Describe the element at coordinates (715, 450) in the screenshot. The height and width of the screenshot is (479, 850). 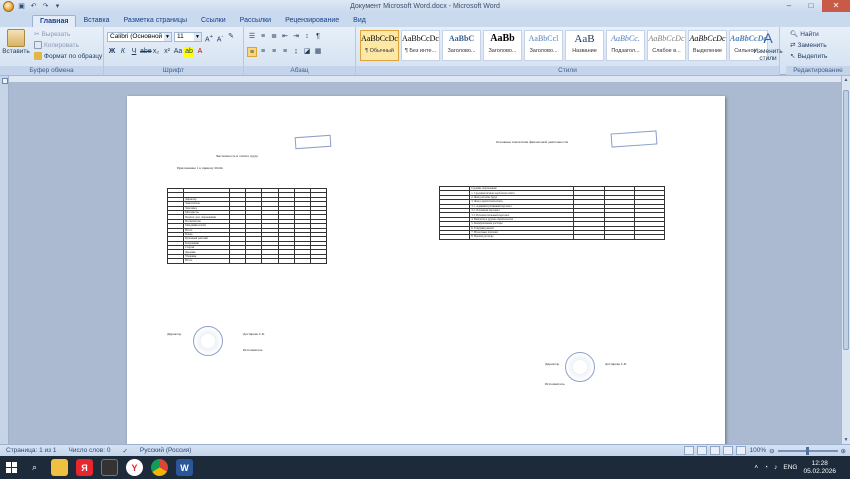
I see `web-layout-view-icon` at that location.